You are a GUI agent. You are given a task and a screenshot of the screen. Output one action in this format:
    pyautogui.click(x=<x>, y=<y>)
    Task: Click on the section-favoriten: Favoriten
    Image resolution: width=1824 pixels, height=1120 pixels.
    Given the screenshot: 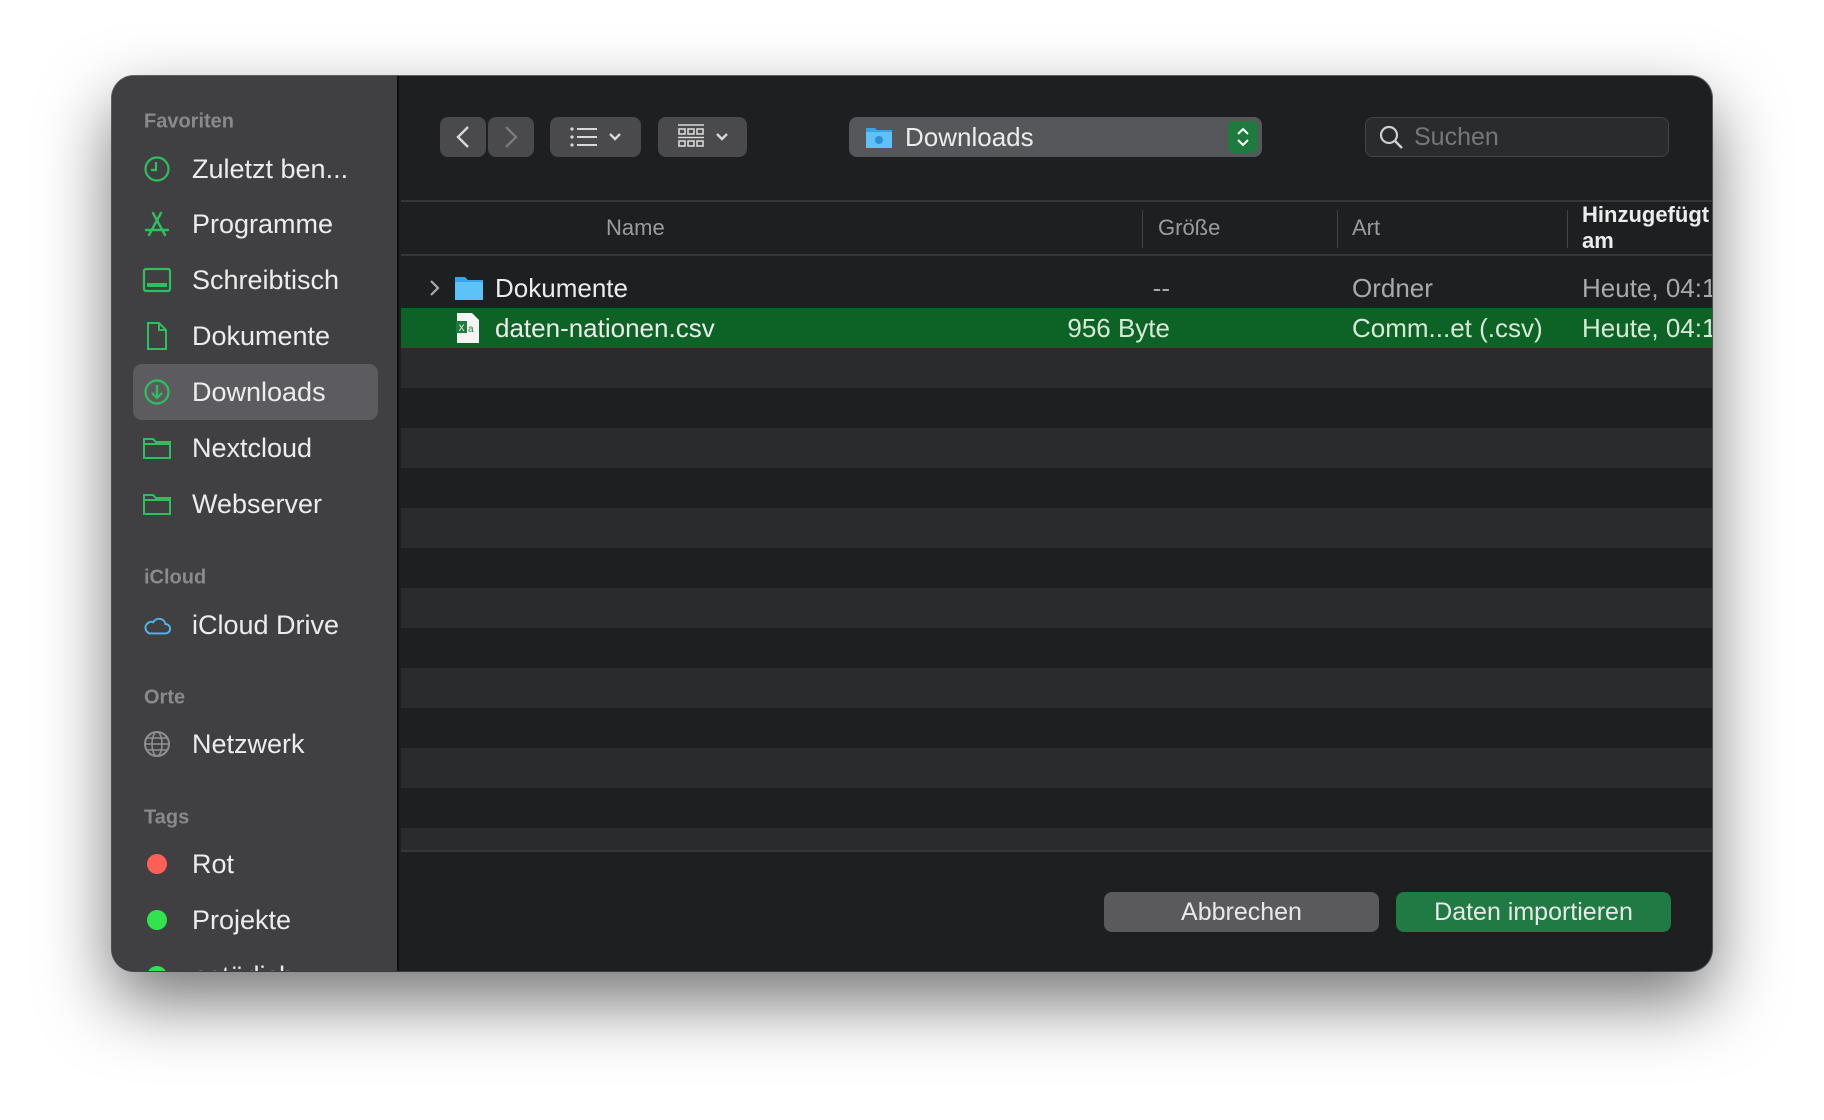 What is the action you would take?
    pyautogui.click(x=189, y=121)
    